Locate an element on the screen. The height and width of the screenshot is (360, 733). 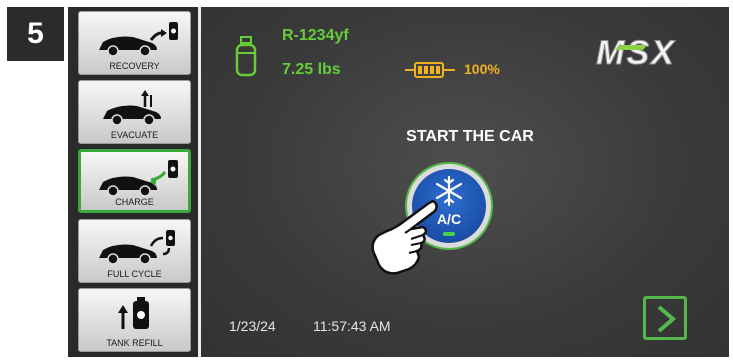
sidebar-item-charge: CHARGE is located at coordinates (134, 181).